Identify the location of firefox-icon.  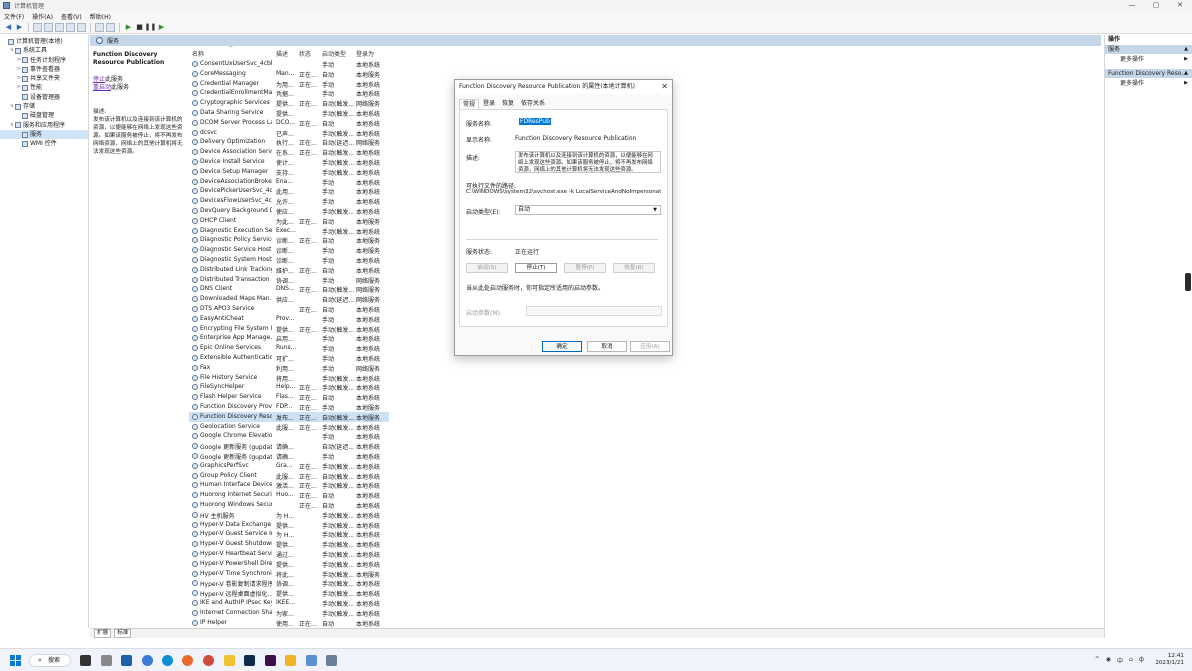
(187, 660).